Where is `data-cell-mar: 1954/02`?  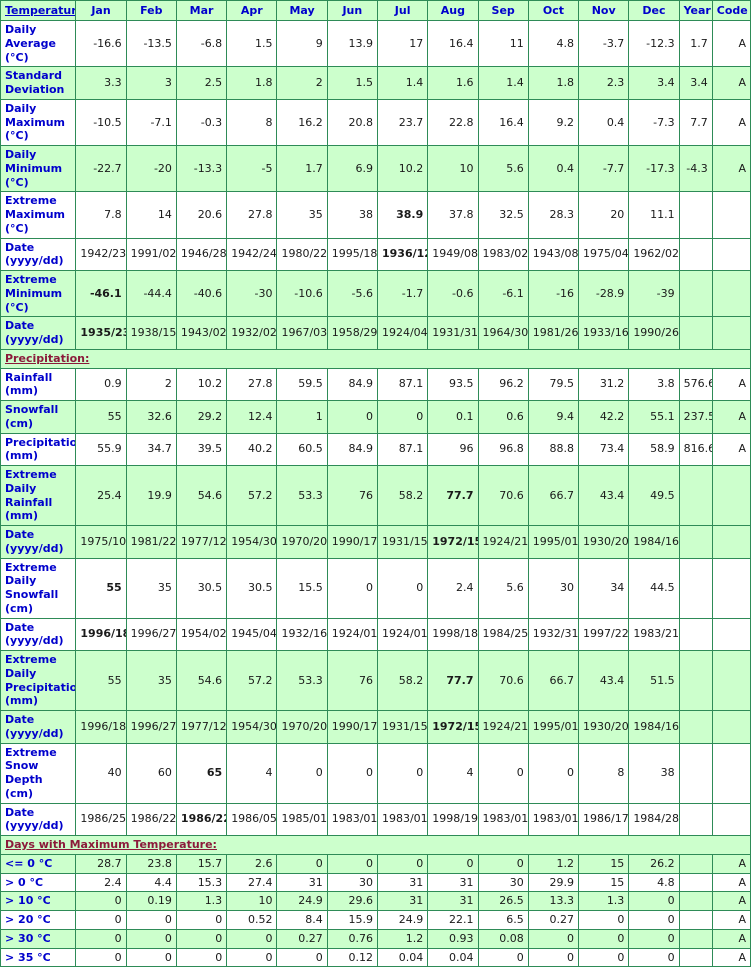
data-cell-mar: 1954/02 is located at coordinates (201, 634).